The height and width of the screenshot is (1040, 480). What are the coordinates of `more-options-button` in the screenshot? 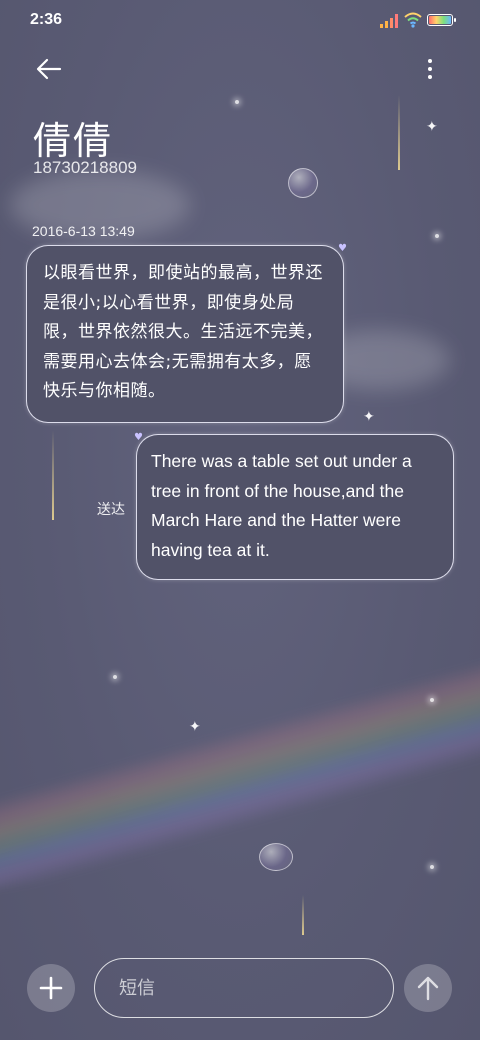 It's located at (430, 70).